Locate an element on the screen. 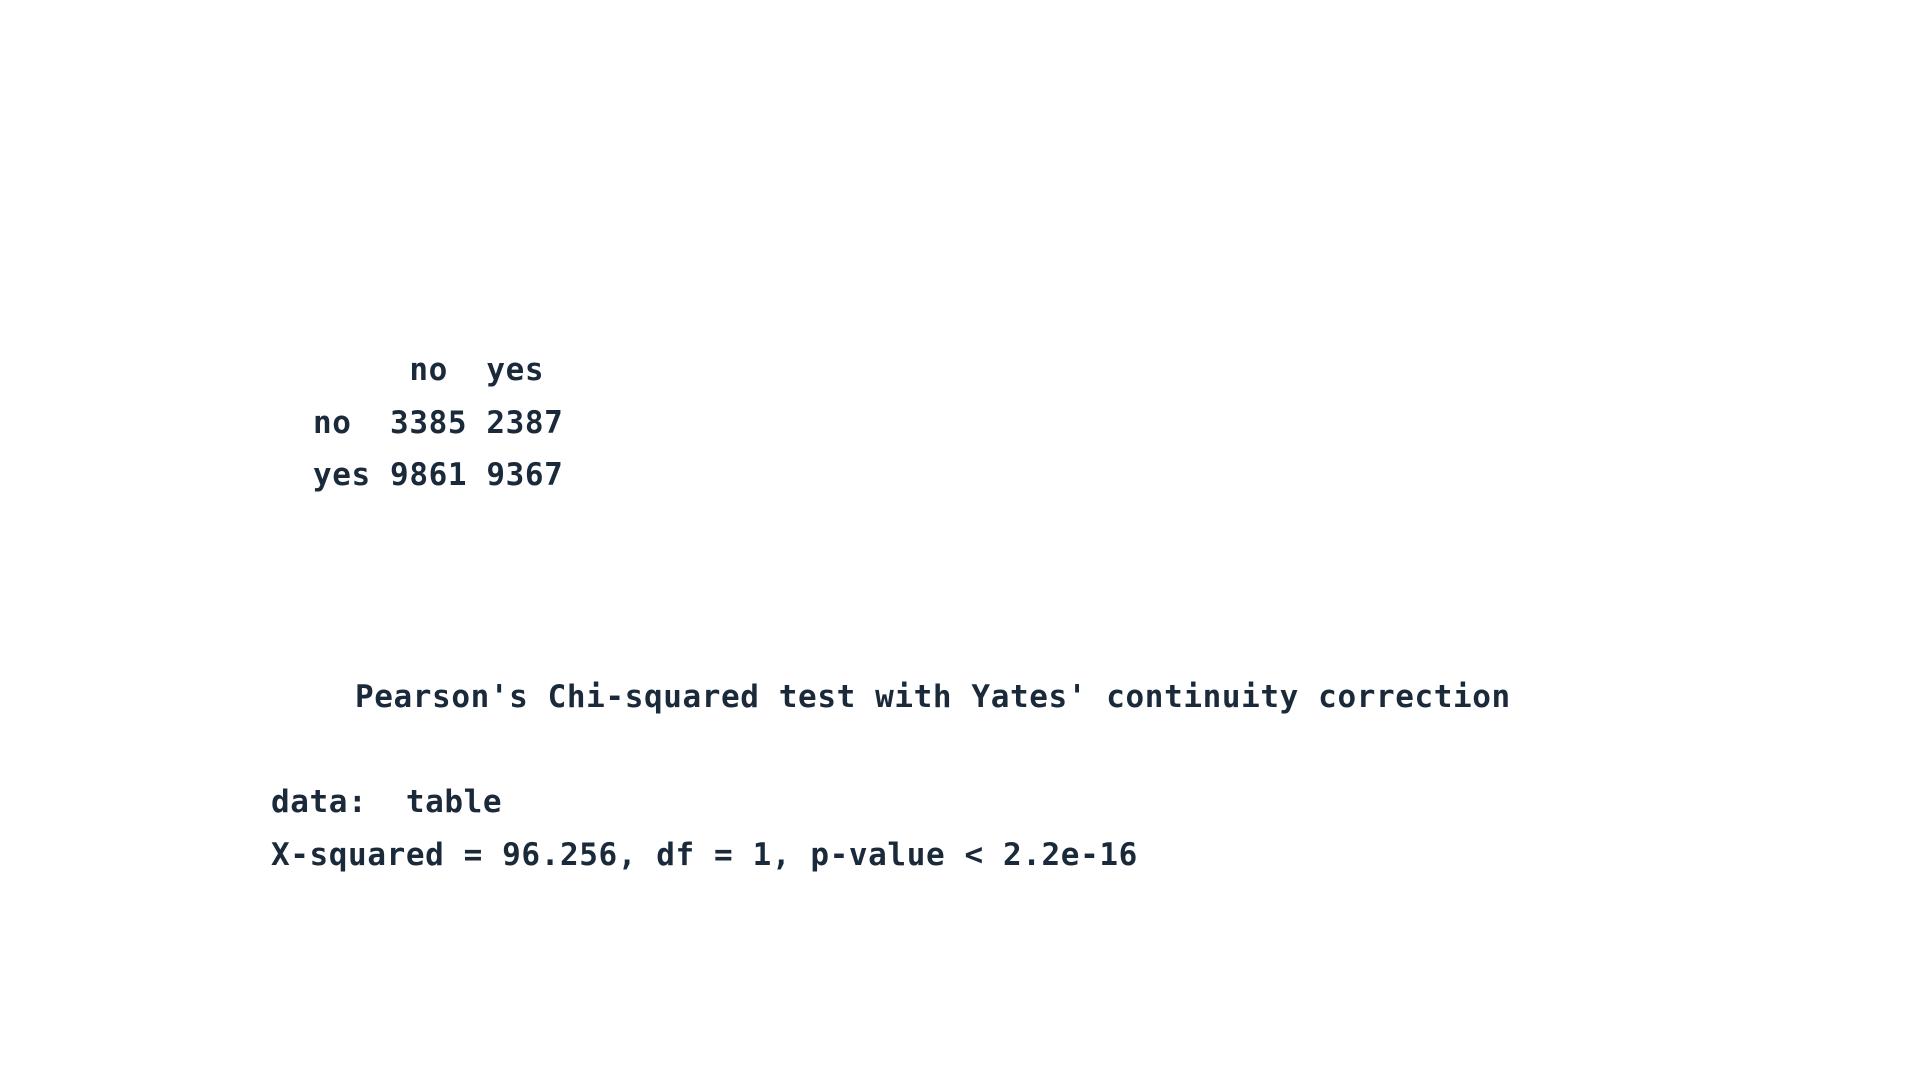 This screenshot has height=1080, width=1920. contingency-table-header: no yes is located at coordinates (429, 370).